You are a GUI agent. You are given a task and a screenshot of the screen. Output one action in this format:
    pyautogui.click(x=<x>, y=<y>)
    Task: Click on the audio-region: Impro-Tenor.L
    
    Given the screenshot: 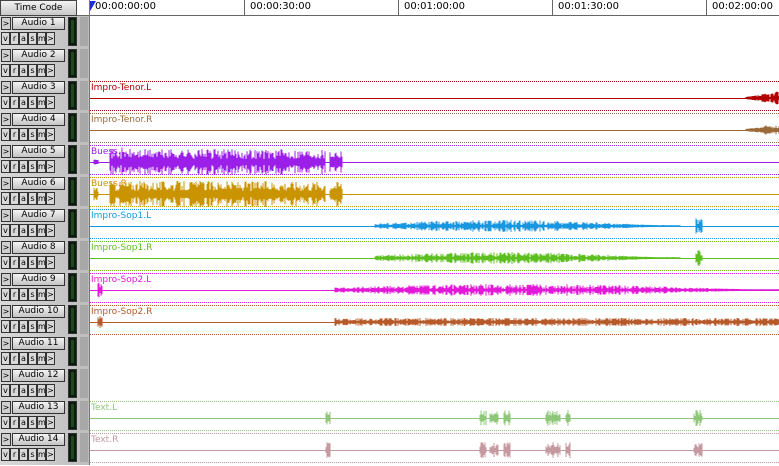 What is the action you would take?
    pyautogui.click(x=434, y=96)
    